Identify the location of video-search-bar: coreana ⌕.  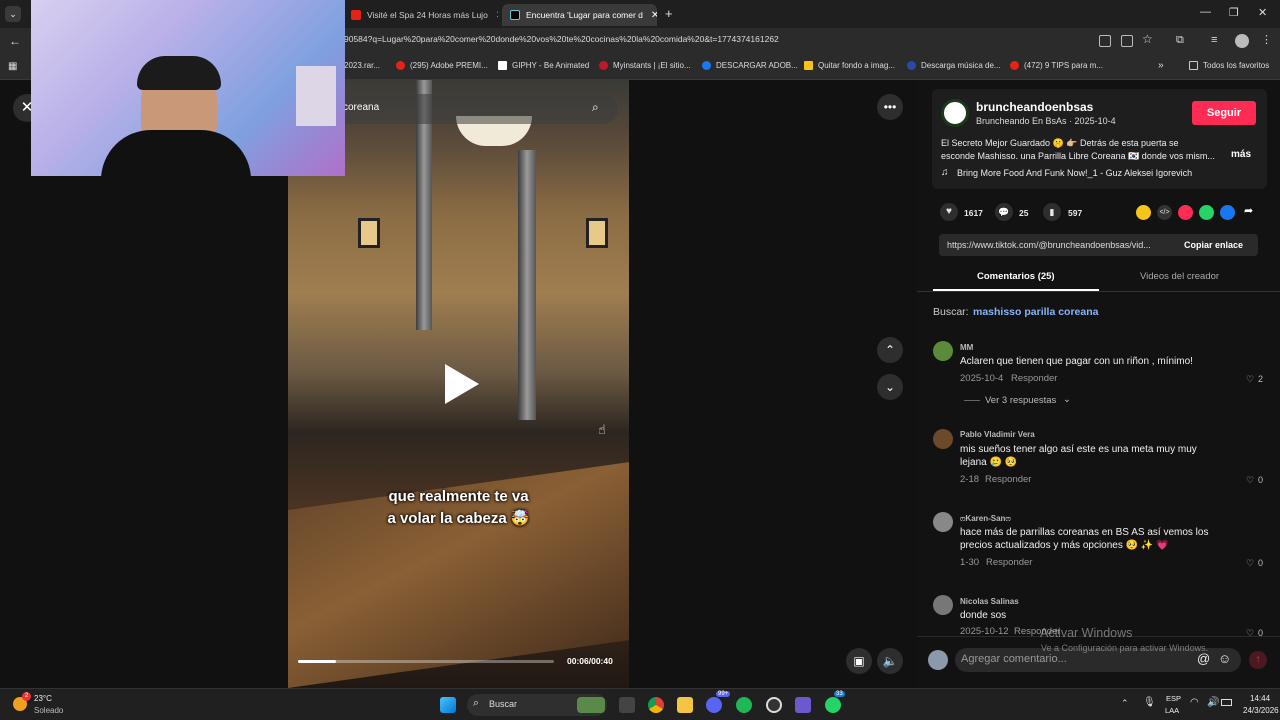
(459, 109).